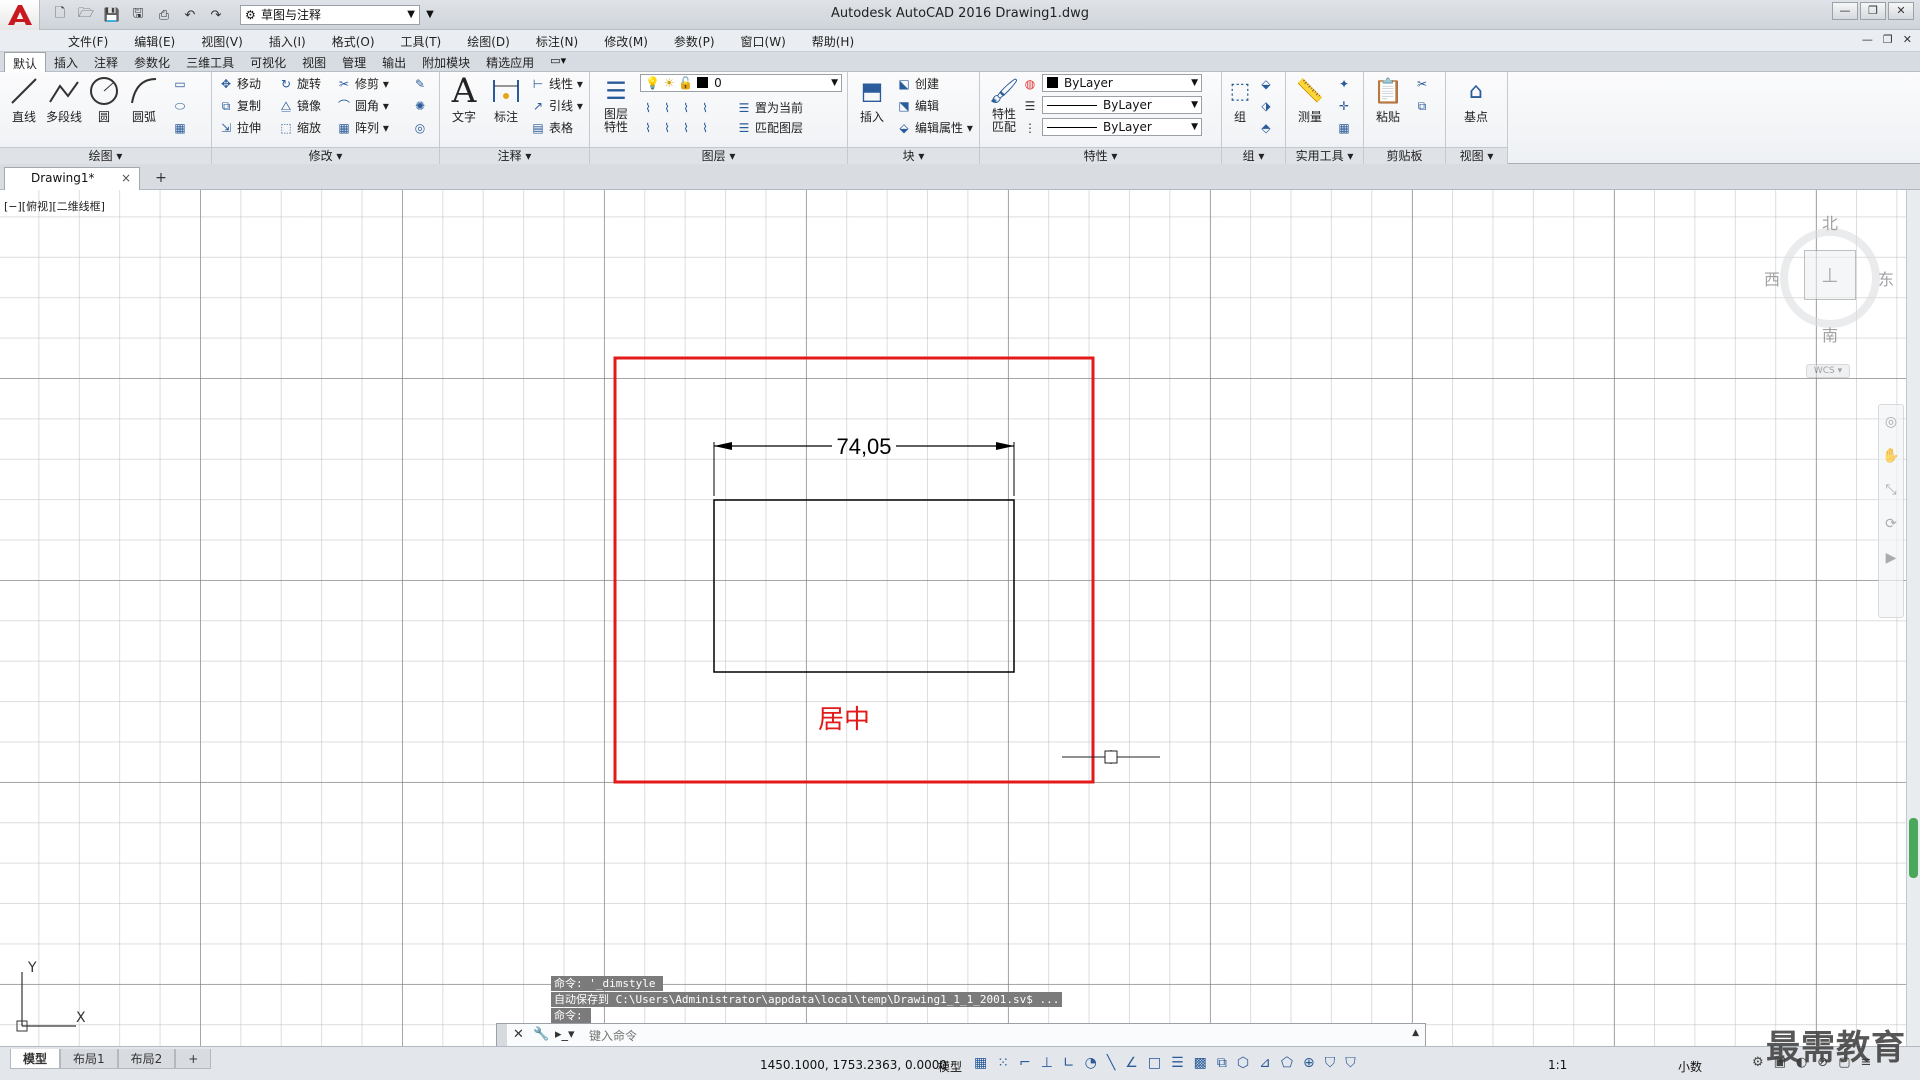 Image resolution: width=1920 pixels, height=1080 pixels. What do you see at coordinates (1309, 1063) in the screenshot?
I see `gizmo-icon: ⊕` at bounding box center [1309, 1063].